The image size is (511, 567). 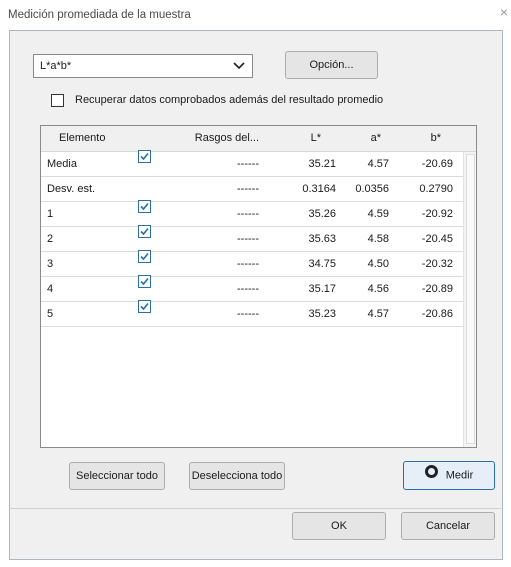 I want to click on cancel-button: Cancelar, so click(x=448, y=526).